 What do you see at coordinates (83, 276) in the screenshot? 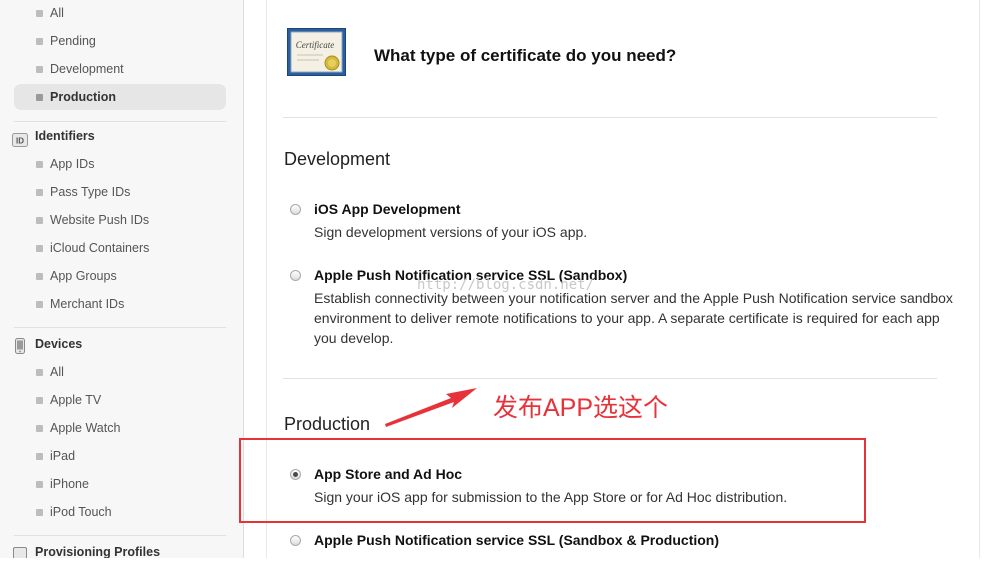
I see `sidebar-item-label: App Groups` at bounding box center [83, 276].